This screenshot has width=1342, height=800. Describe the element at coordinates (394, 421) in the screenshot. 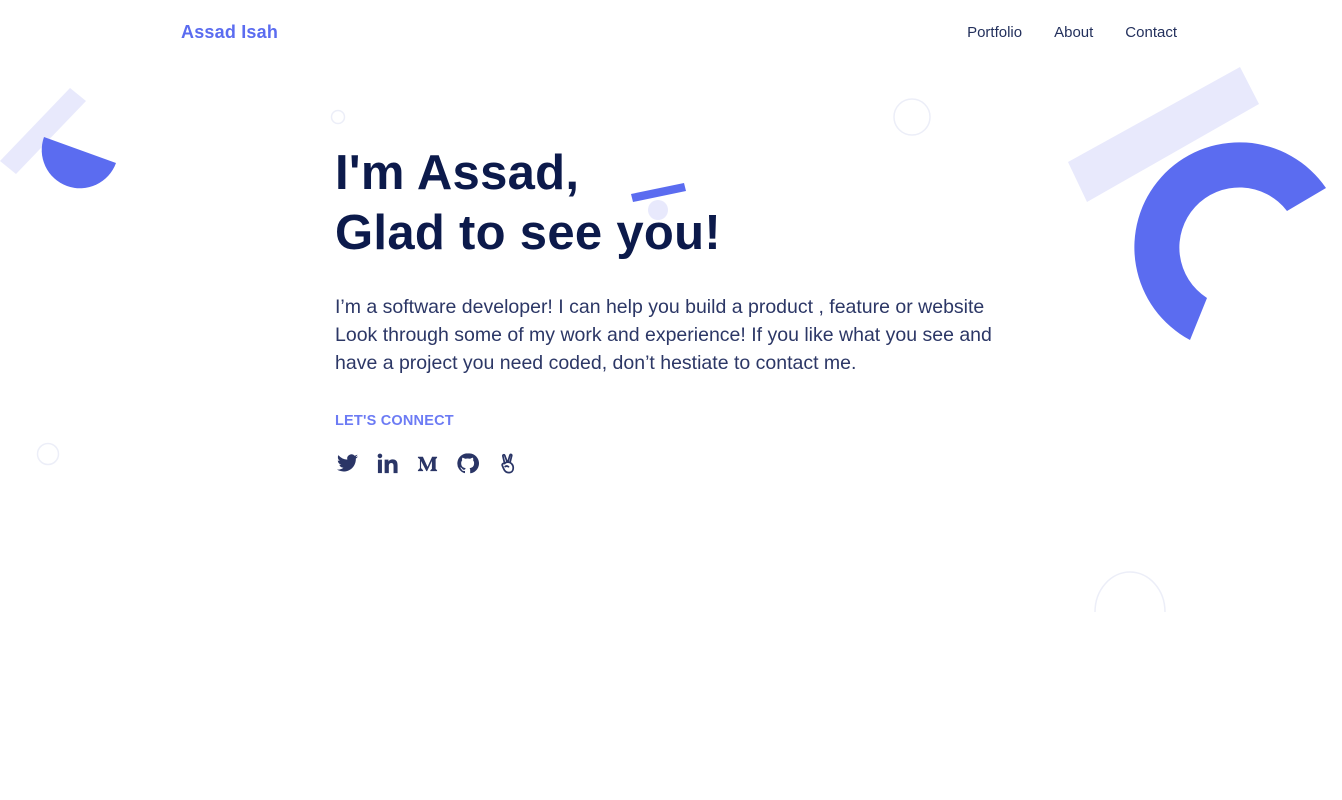

I see `connect-label: LET'S CONNECT` at that location.